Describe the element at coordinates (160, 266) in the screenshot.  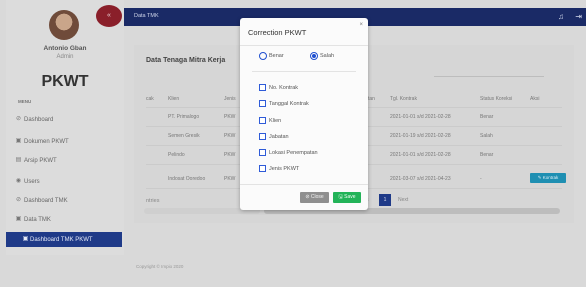
I see `footer-copyright: Copyright © Impio 2020` at that location.